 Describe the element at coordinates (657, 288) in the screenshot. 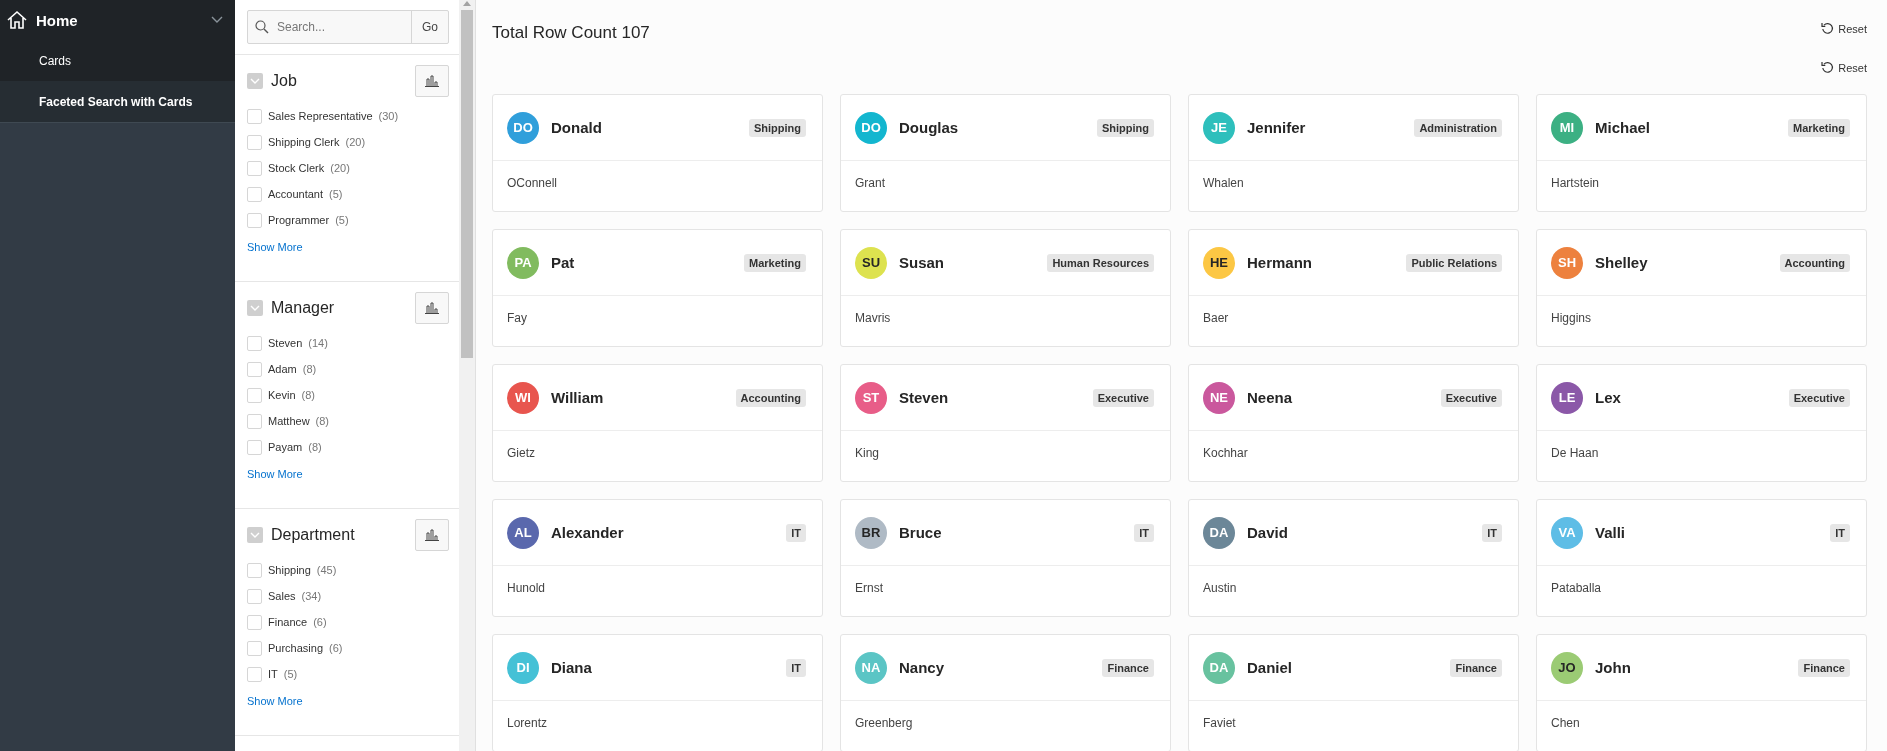

I see `employee-card: PA Pat Marketing Fay` at that location.